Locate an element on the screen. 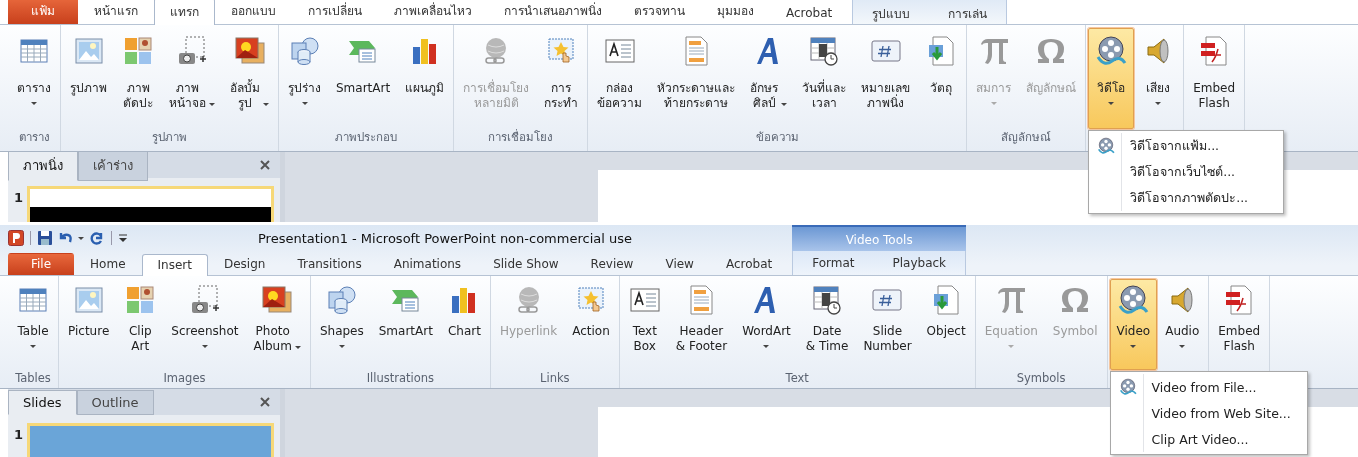  ribbon-tab: Format is located at coordinates (833, 263).